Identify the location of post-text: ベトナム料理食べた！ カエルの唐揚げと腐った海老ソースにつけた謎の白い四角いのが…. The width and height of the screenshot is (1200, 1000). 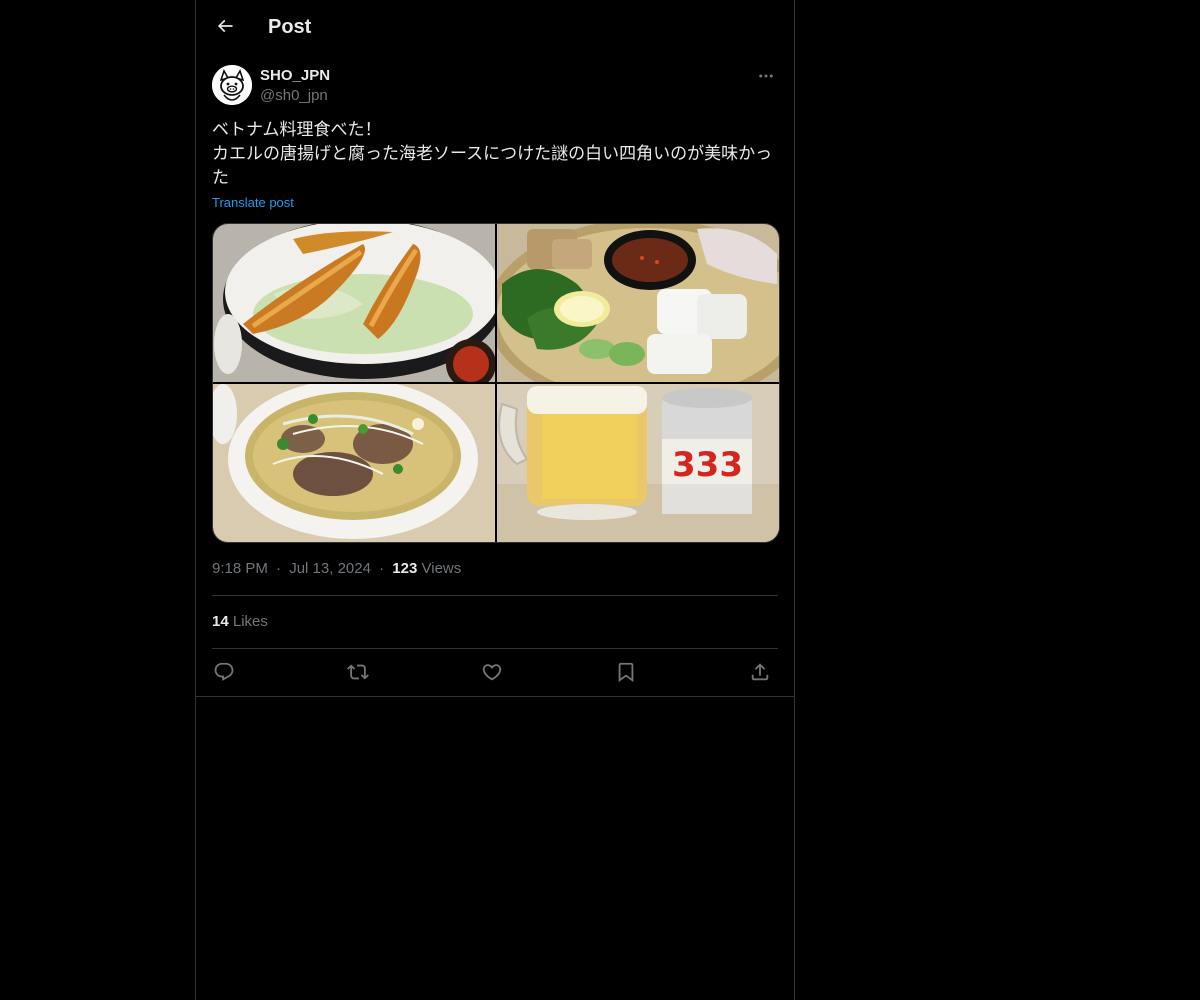
(495, 154).